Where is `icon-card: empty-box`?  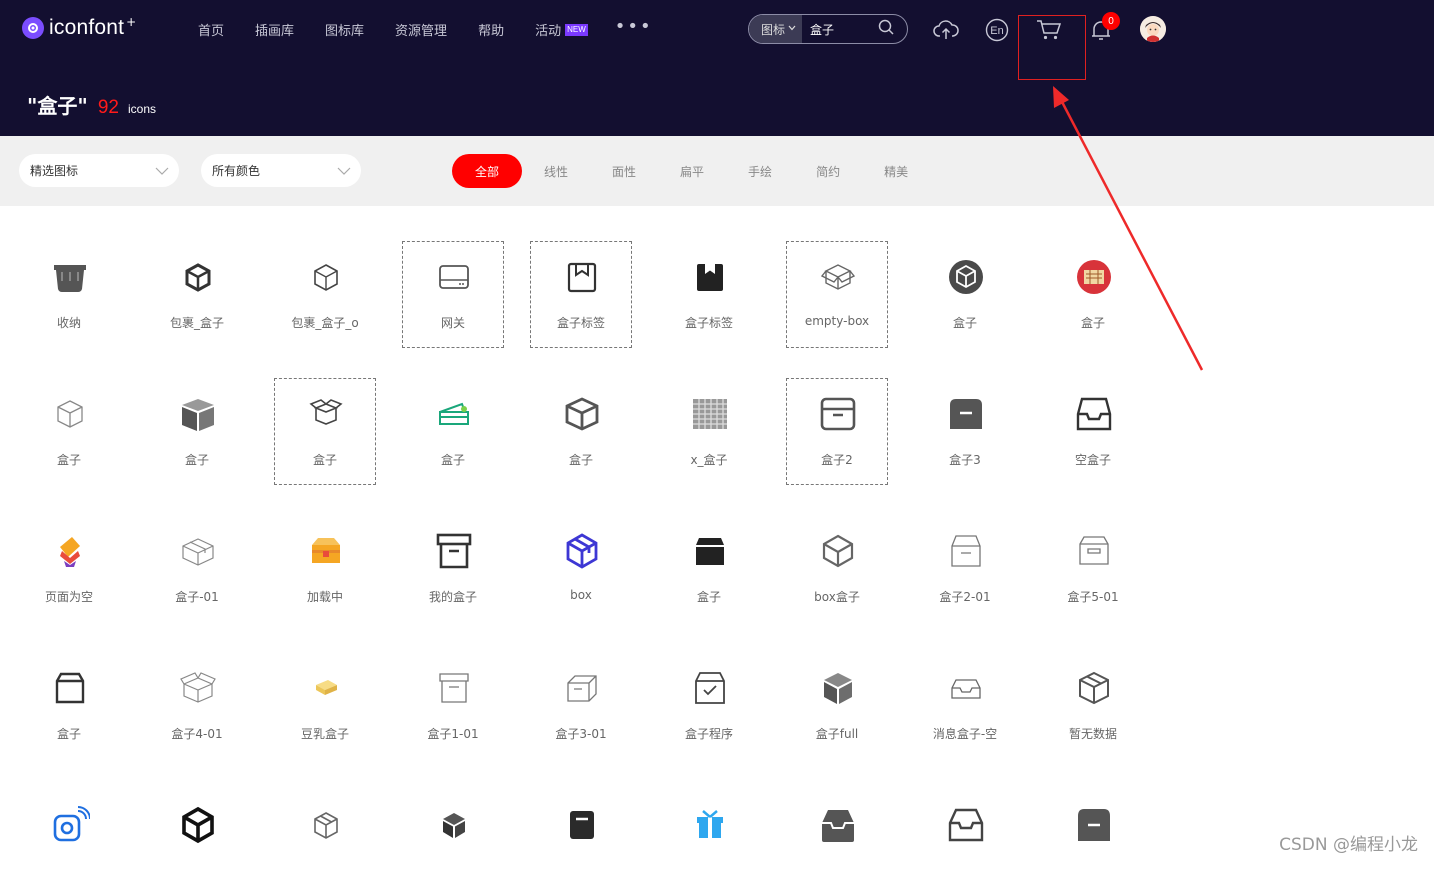
icon-card: empty-box is located at coordinates (837, 294).